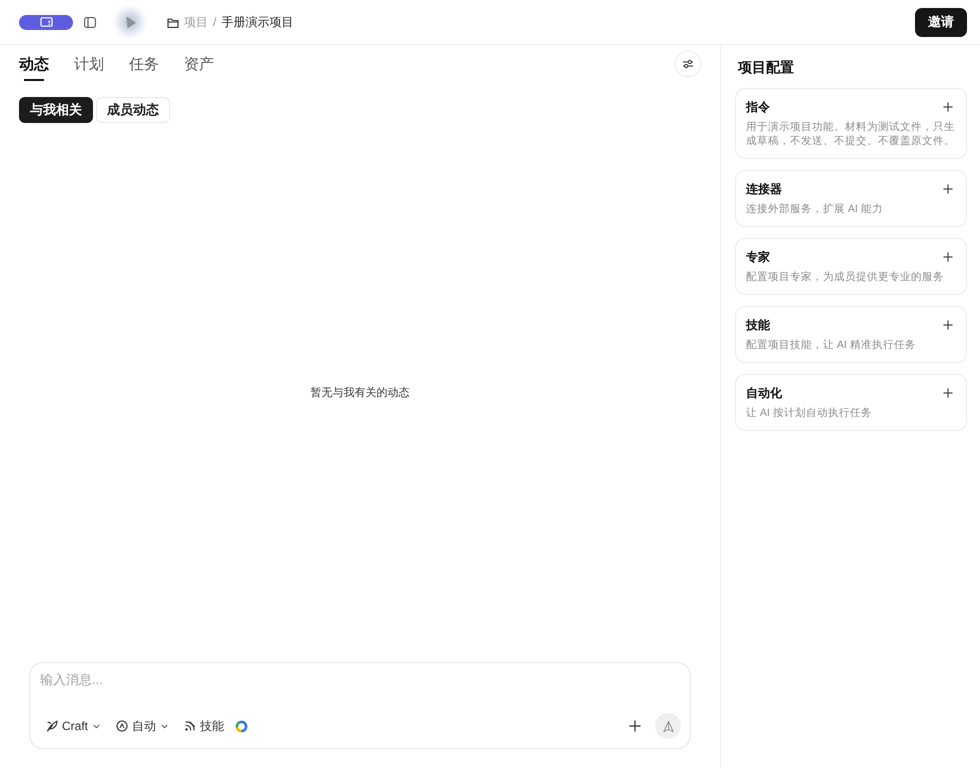 The width and height of the screenshot is (980, 768). I want to click on paper-plane-icon, so click(668, 726).